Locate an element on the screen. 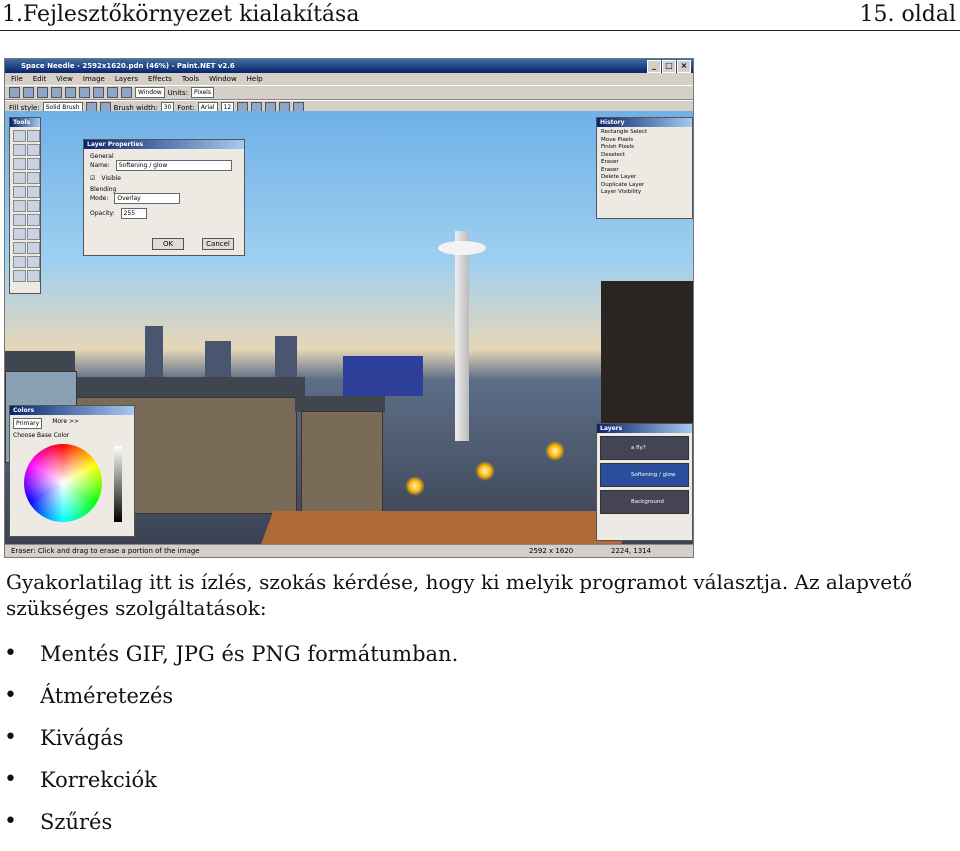 The height and width of the screenshot is (851, 960). paste-icon is located at coordinates (98, 92).